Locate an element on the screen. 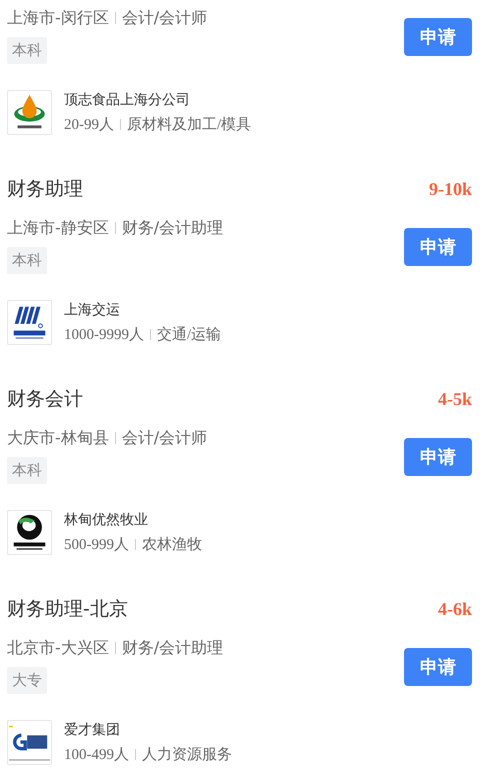 The height and width of the screenshot is (782, 495). company-name: 爱才集团 is located at coordinates (148, 730).